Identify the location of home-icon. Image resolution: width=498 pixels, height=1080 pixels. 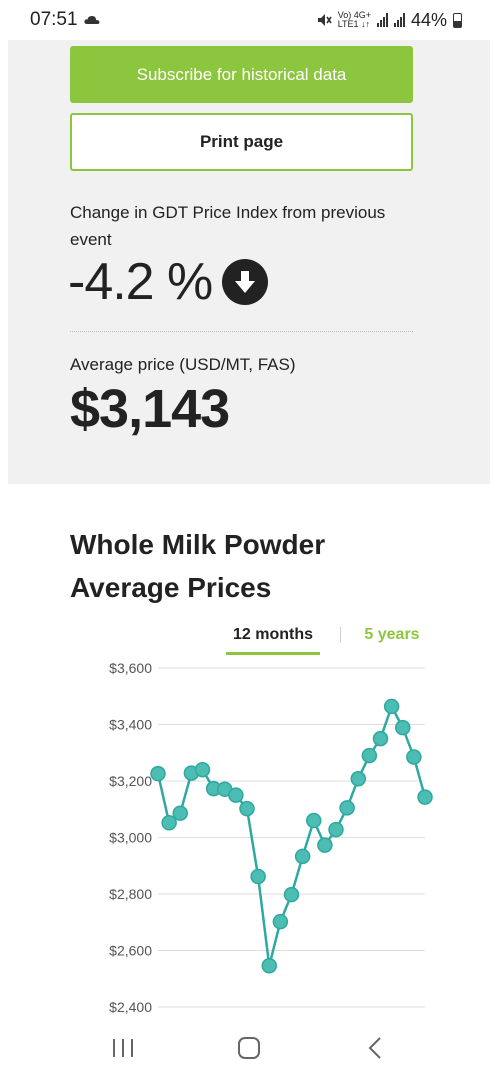
(249, 1048).